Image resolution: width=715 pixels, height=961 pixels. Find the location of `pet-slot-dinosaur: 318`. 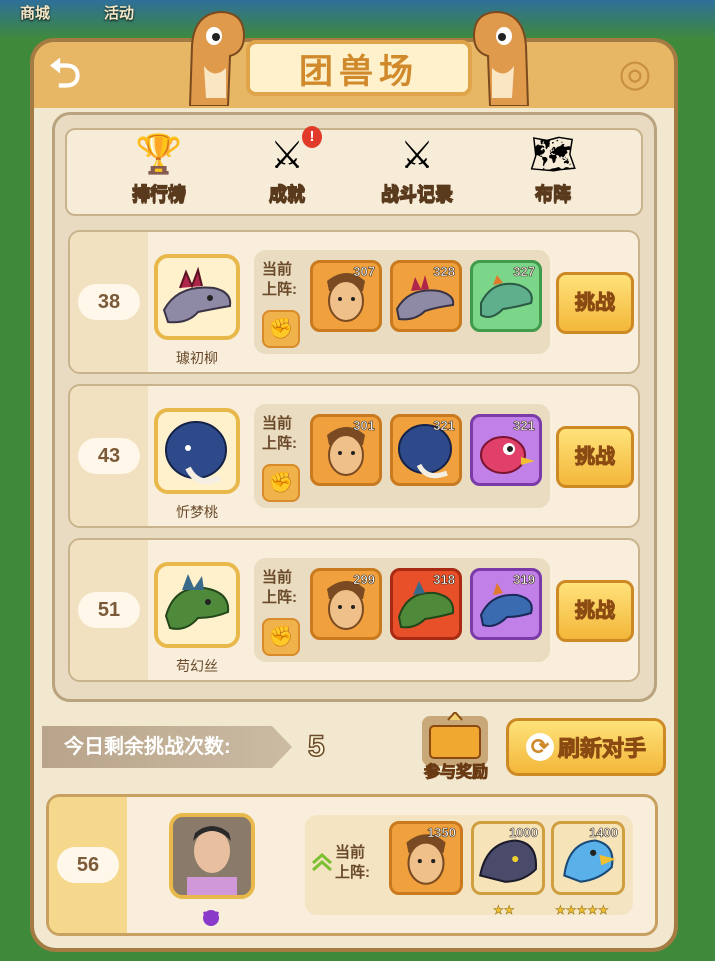

pet-slot-dinosaur: 318 is located at coordinates (426, 604).